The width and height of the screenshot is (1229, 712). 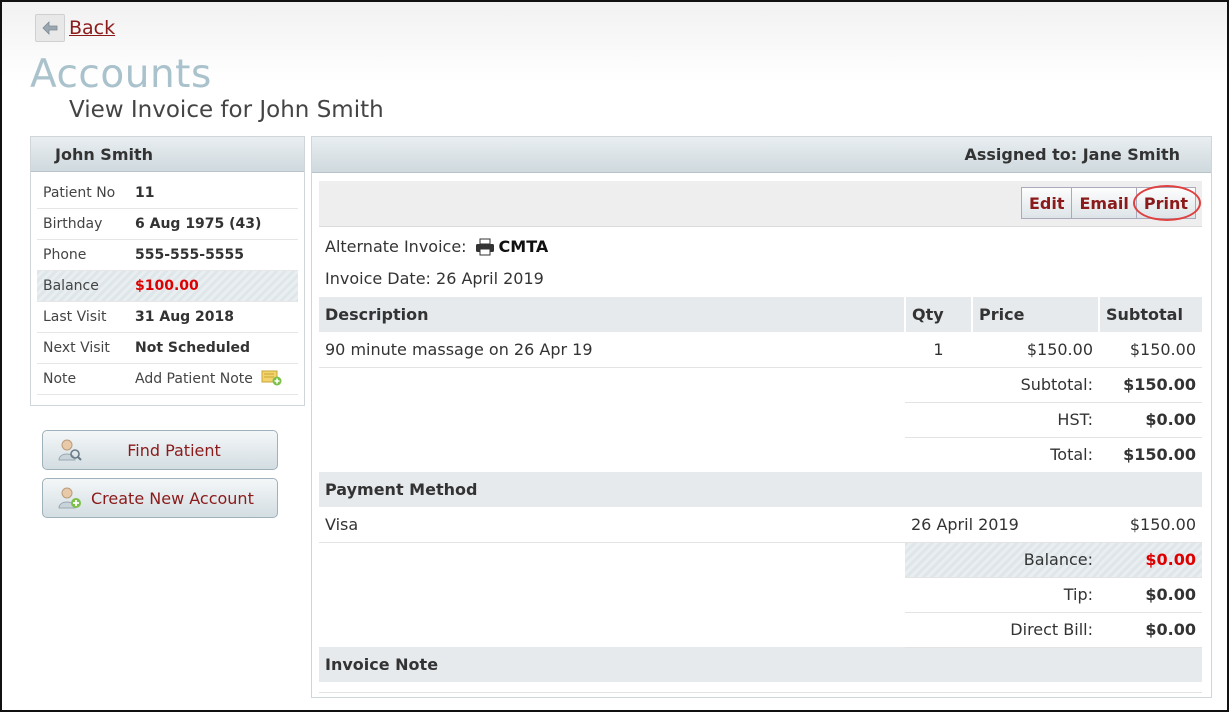 I want to click on create-new-account-label: Create New Account, so click(x=172, y=498).